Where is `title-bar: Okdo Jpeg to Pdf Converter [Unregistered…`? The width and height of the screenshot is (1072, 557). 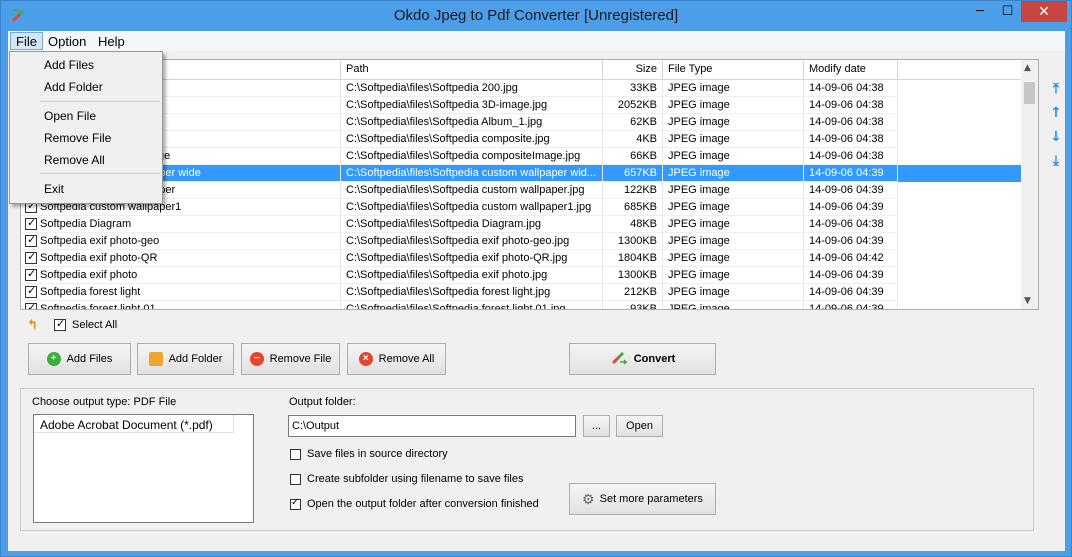
title-bar: Okdo Jpeg to Pdf Converter [Unregistered… is located at coordinates (536, 16).